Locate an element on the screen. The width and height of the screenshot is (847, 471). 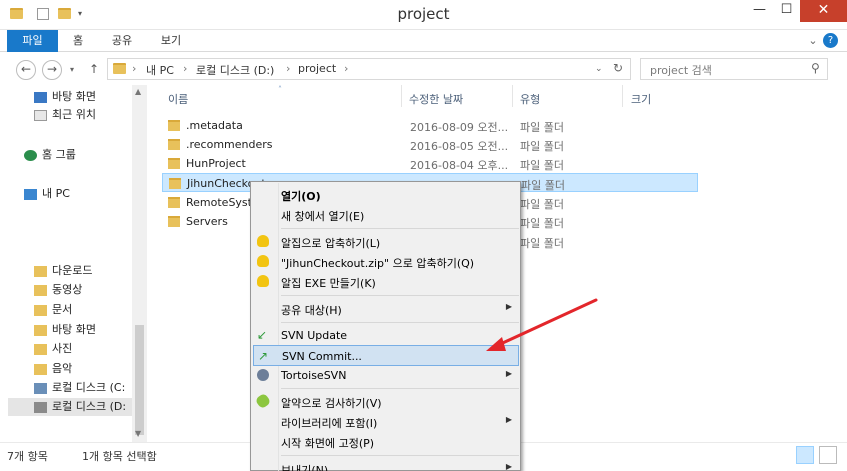
tortoisesvn-icon is located at coordinates (263, 375).